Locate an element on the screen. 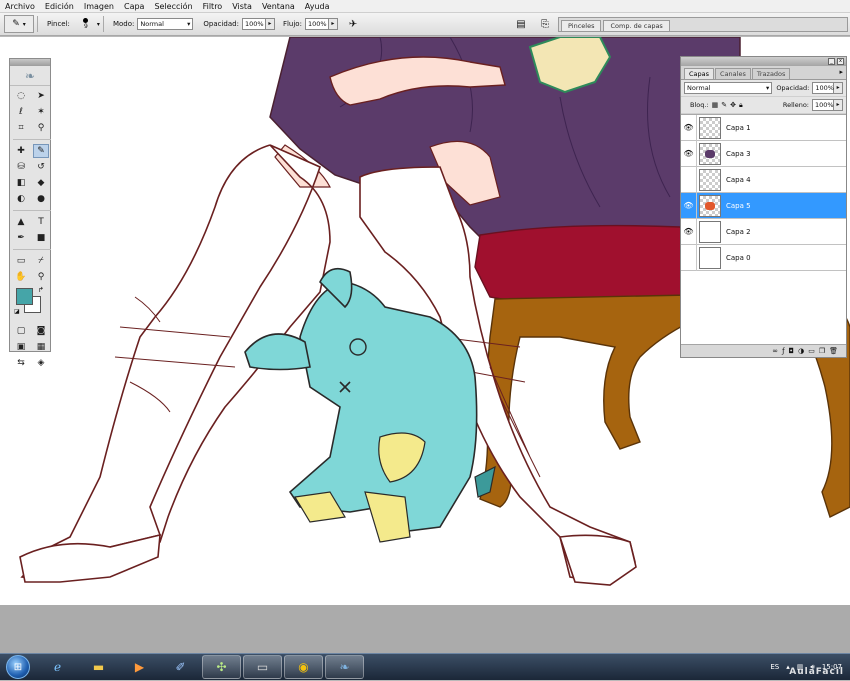  layer-opacity-slider-button: ▸ is located at coordinates (838, 88).